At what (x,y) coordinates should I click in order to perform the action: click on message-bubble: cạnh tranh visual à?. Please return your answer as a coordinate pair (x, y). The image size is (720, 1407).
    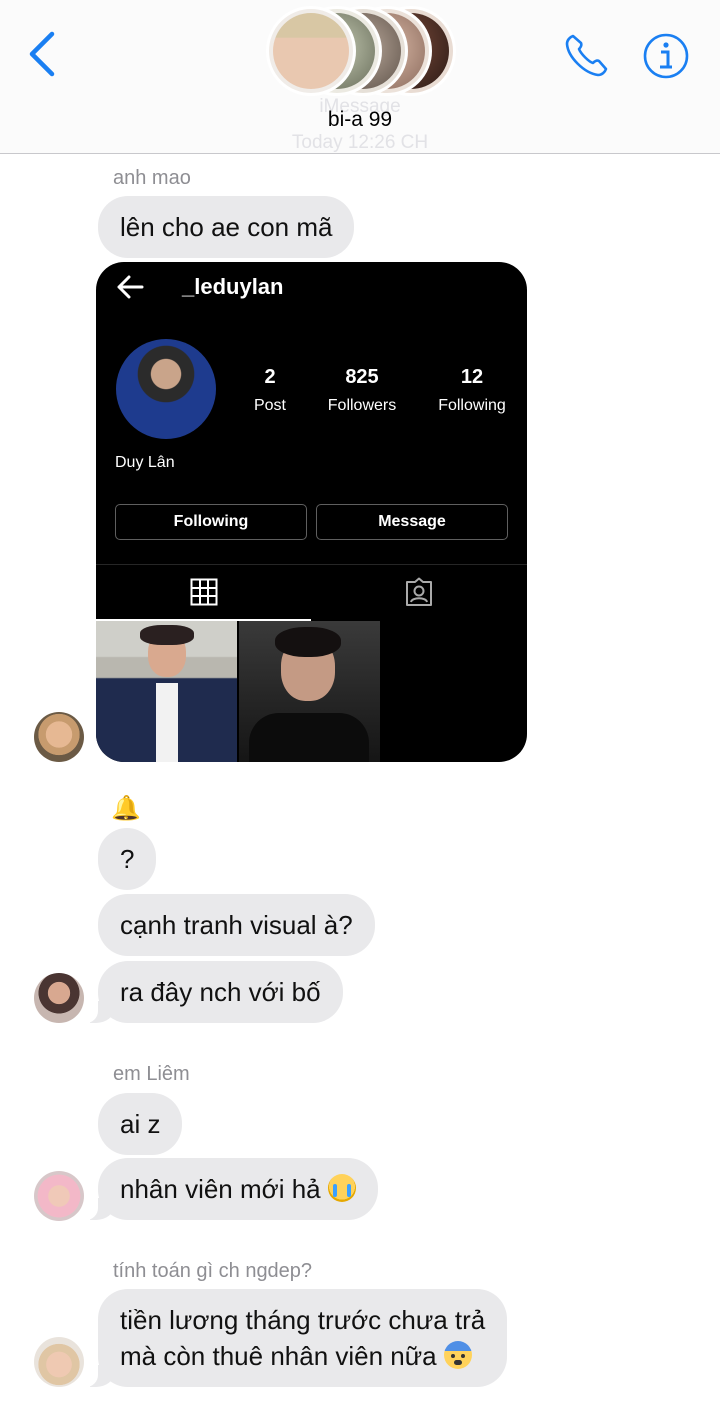
    Looking at the image, I should click on (236, 925).